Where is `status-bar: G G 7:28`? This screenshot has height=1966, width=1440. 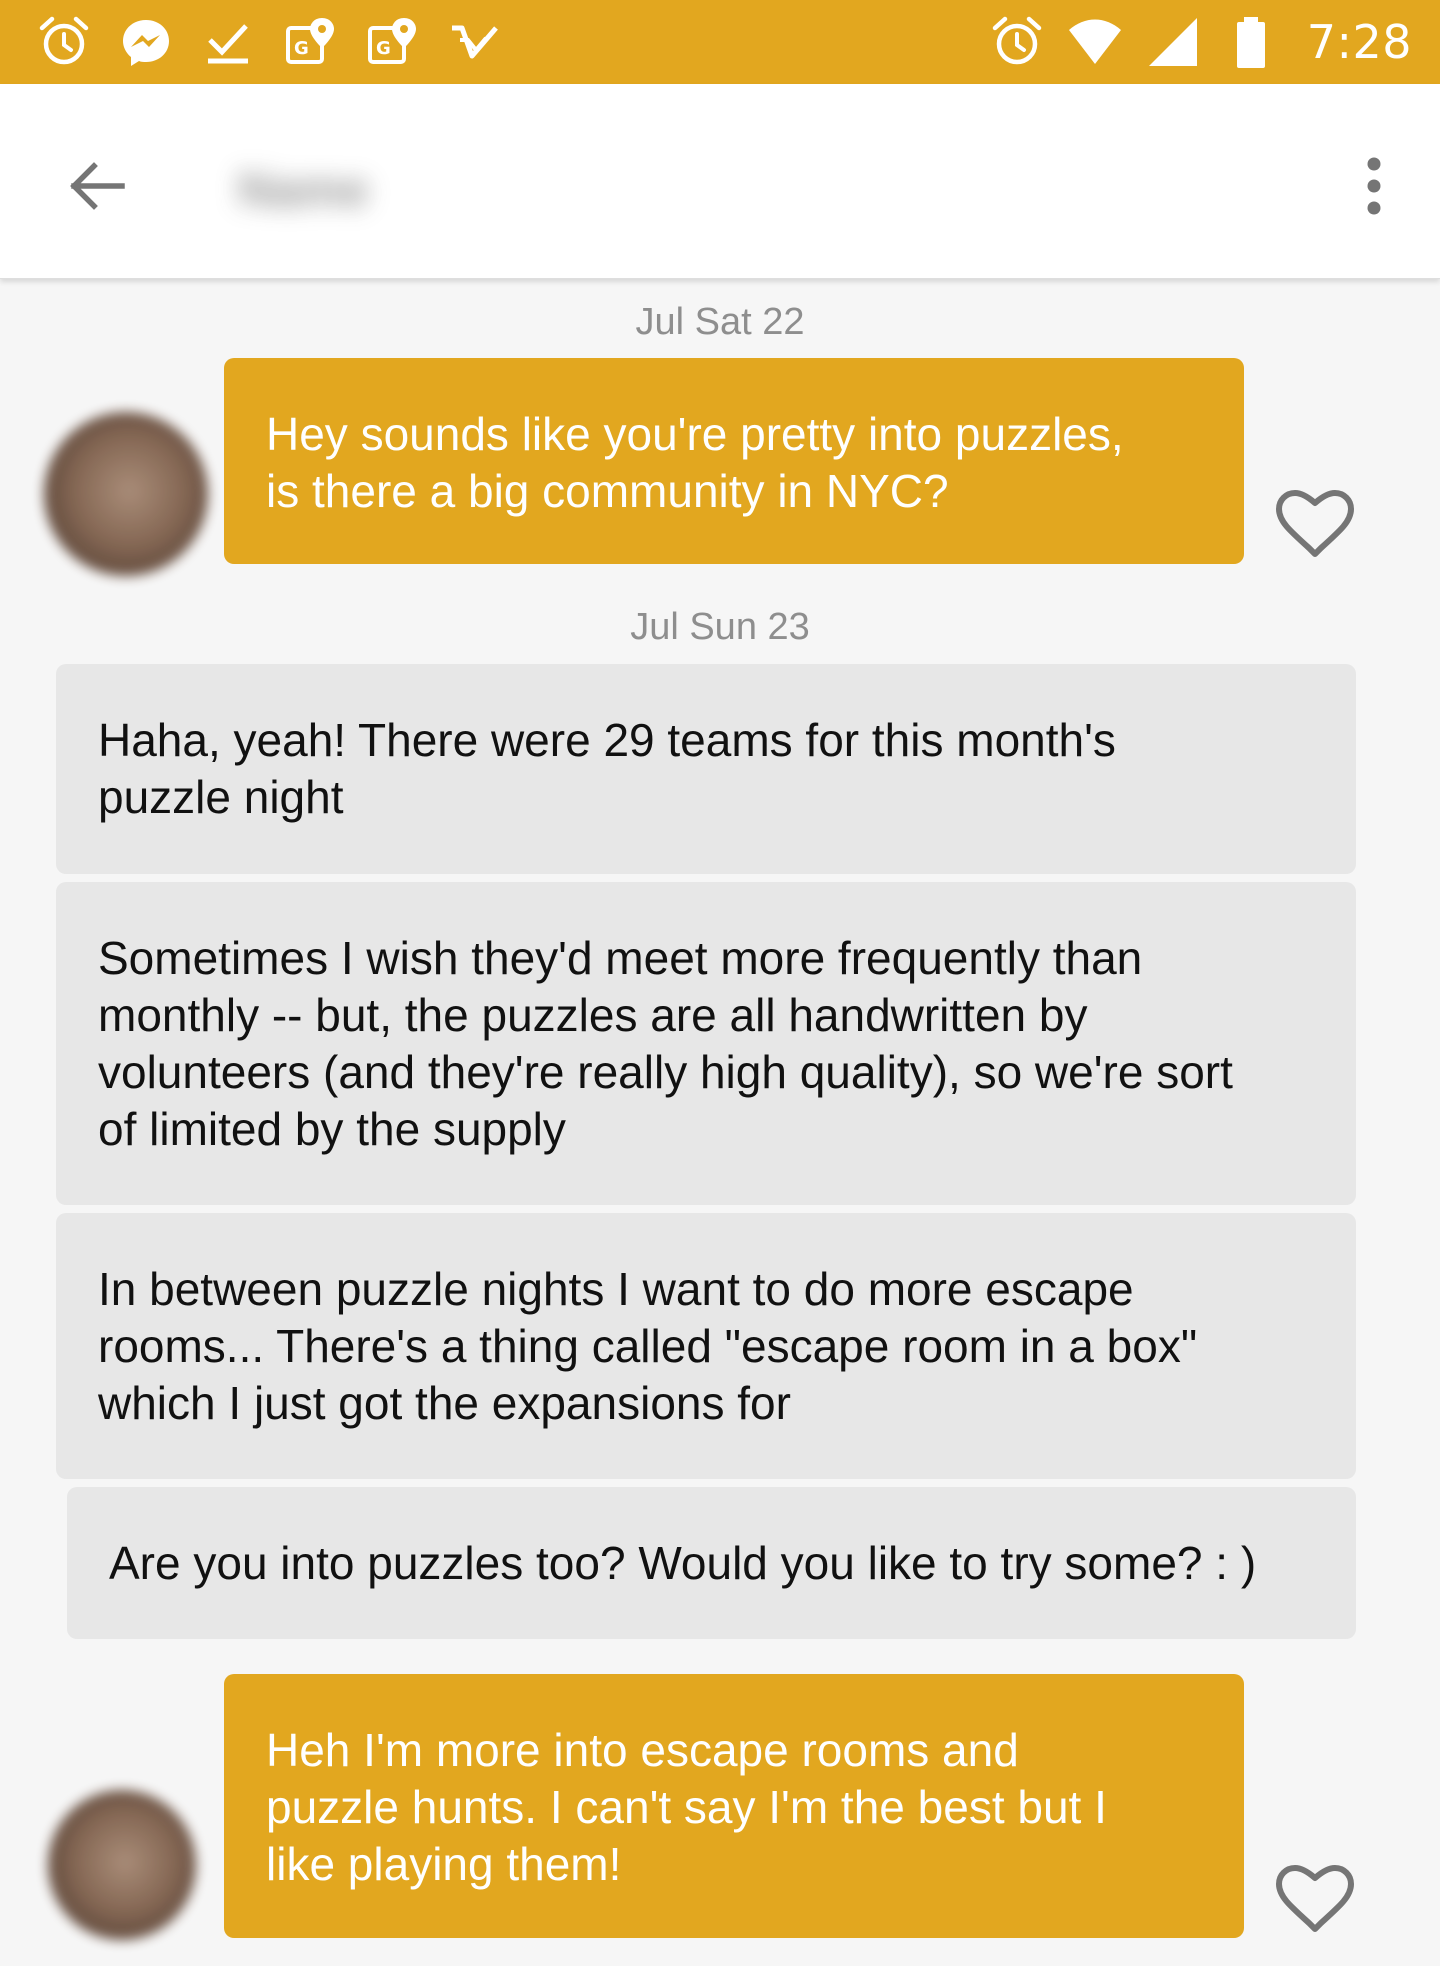
status-bar: G G 7:28 is located at coordinates (720, 42).